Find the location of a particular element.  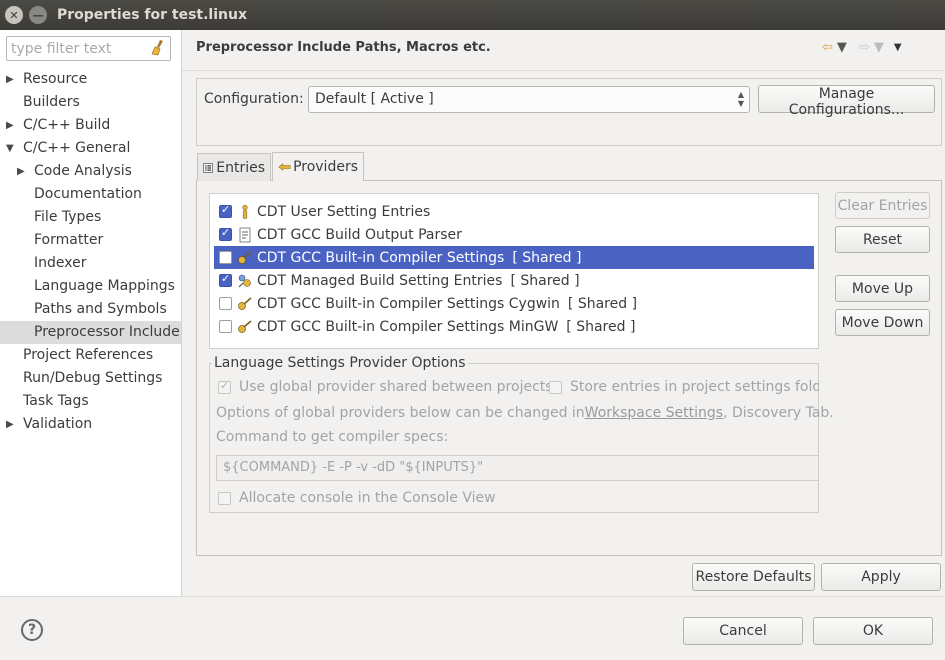

clear-entries-button: Clear Entries is located at coordinates (882, 205).